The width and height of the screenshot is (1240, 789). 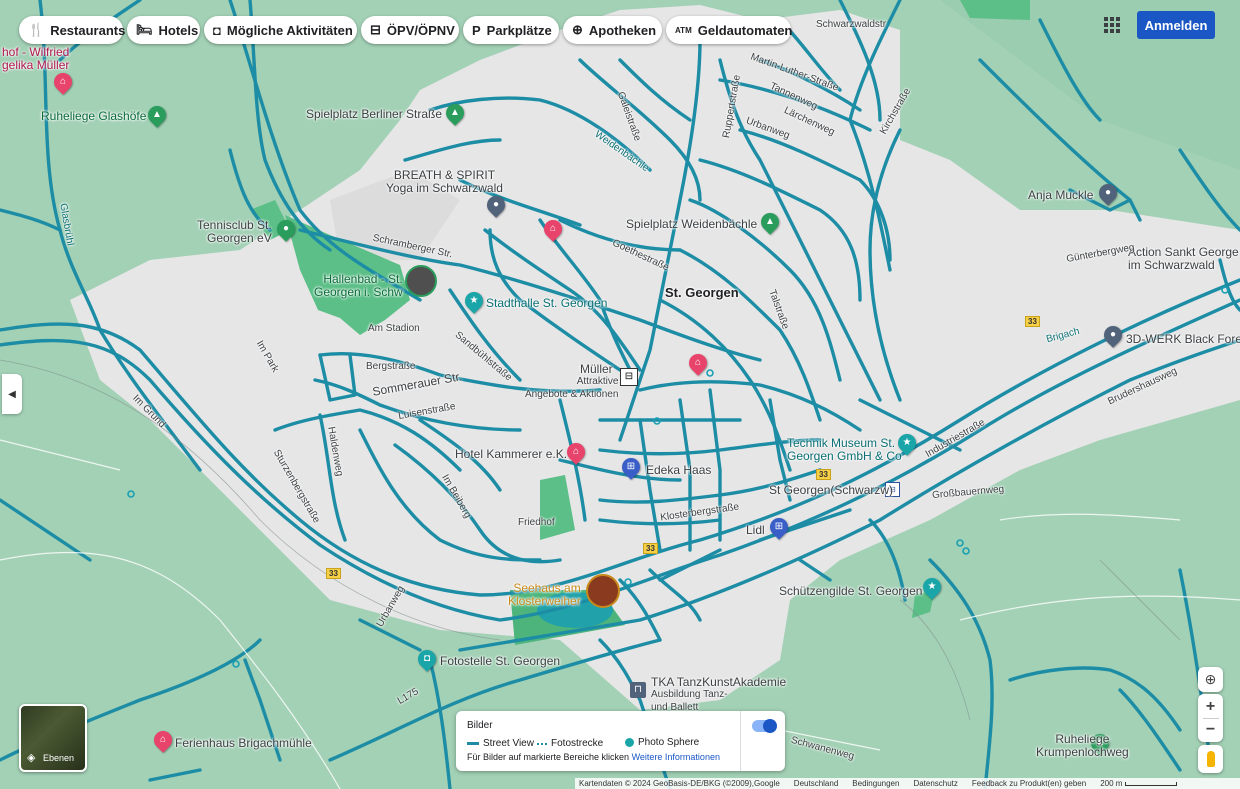 What do you see at coordinates (391, 366) in the screenshot?
I see `street-label: Bergstraße` at bounding box center [391, 366].